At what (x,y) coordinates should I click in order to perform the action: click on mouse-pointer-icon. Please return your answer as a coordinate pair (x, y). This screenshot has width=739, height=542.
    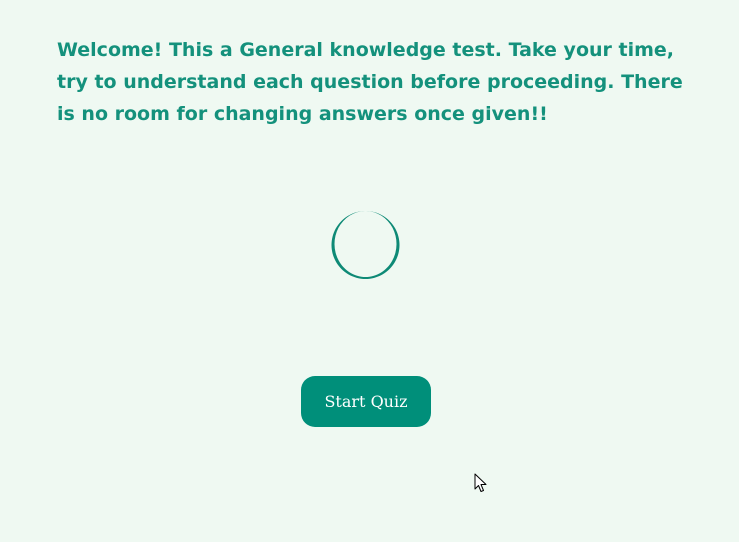
    Looking at the image, I should click on (480, 482).